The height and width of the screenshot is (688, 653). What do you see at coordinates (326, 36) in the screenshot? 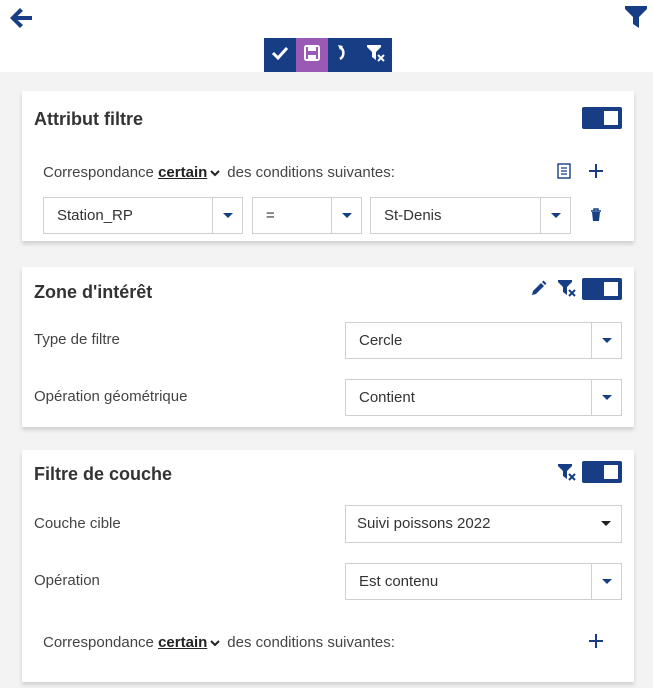
I see `top-bar` at bounding box center [326, 36].